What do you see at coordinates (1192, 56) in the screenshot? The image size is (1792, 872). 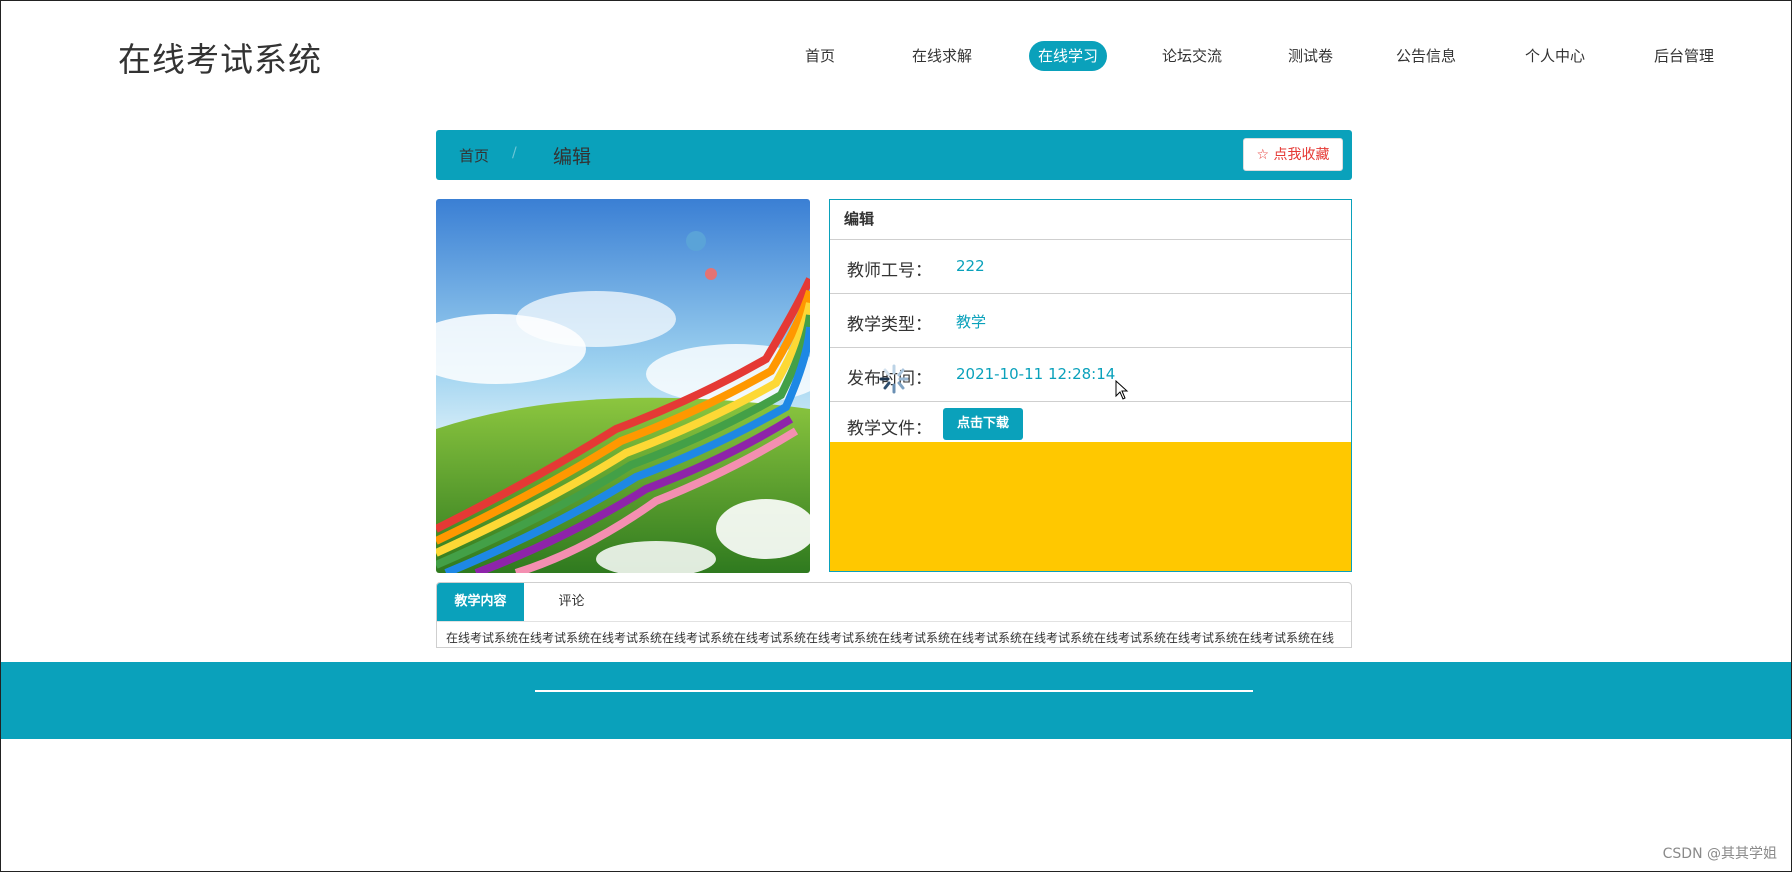 I see `nav-item-forum: 论坛交流` at bounding box center [1192, 56].